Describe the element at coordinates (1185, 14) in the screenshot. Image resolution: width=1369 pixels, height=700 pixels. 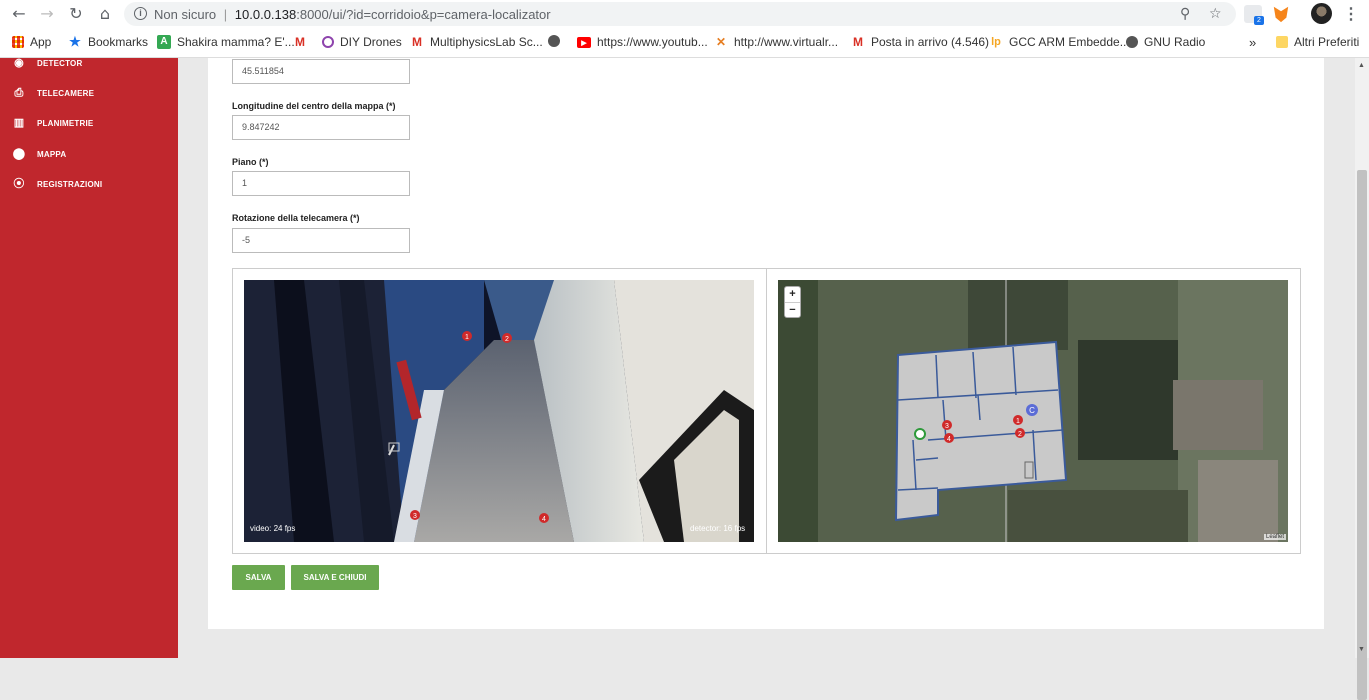
I see `zoom-search-icon: ⚲` at that location.